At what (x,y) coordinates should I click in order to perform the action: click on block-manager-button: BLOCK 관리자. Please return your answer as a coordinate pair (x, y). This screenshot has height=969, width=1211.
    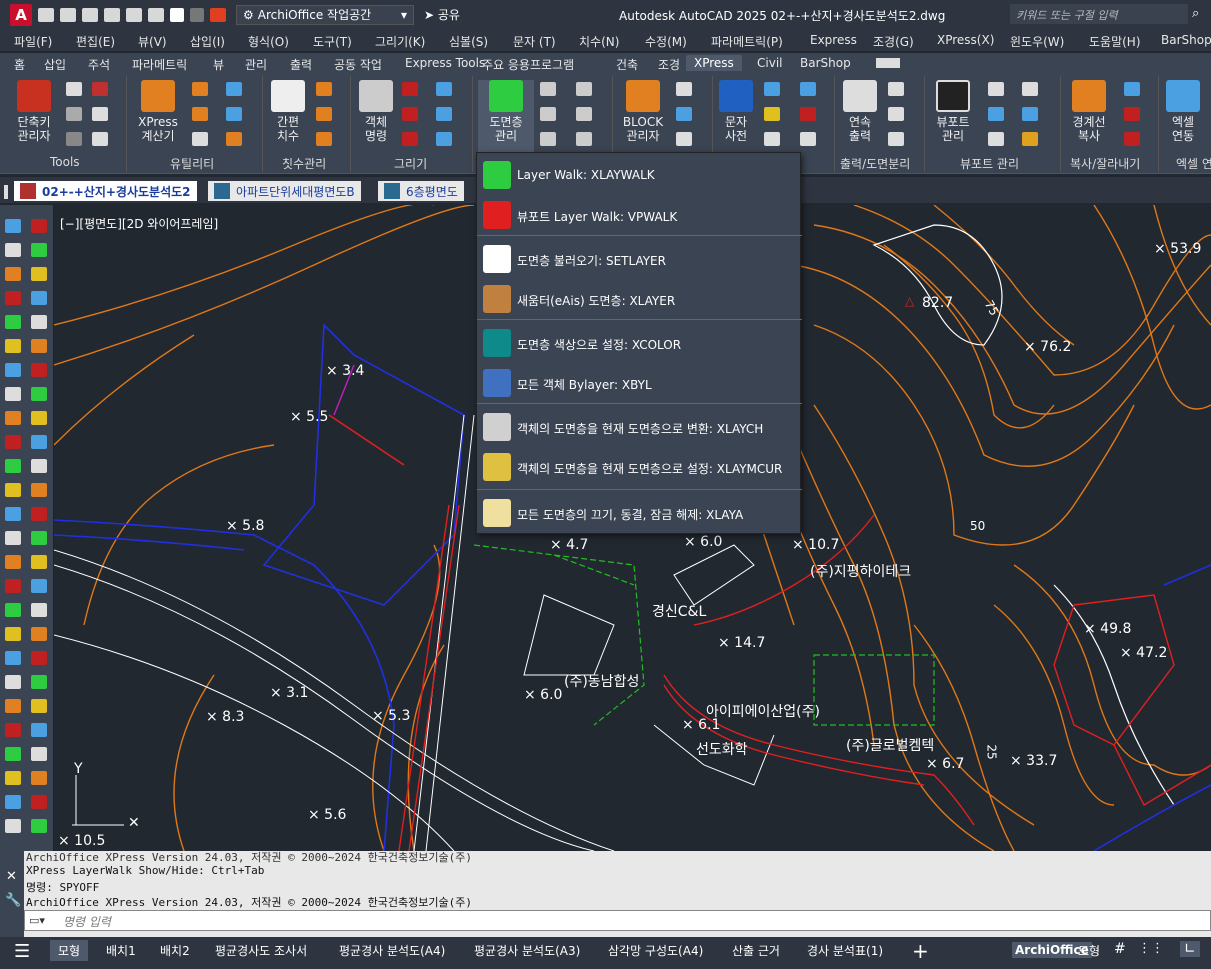
    Looking at the image, I should click on (643, 111).